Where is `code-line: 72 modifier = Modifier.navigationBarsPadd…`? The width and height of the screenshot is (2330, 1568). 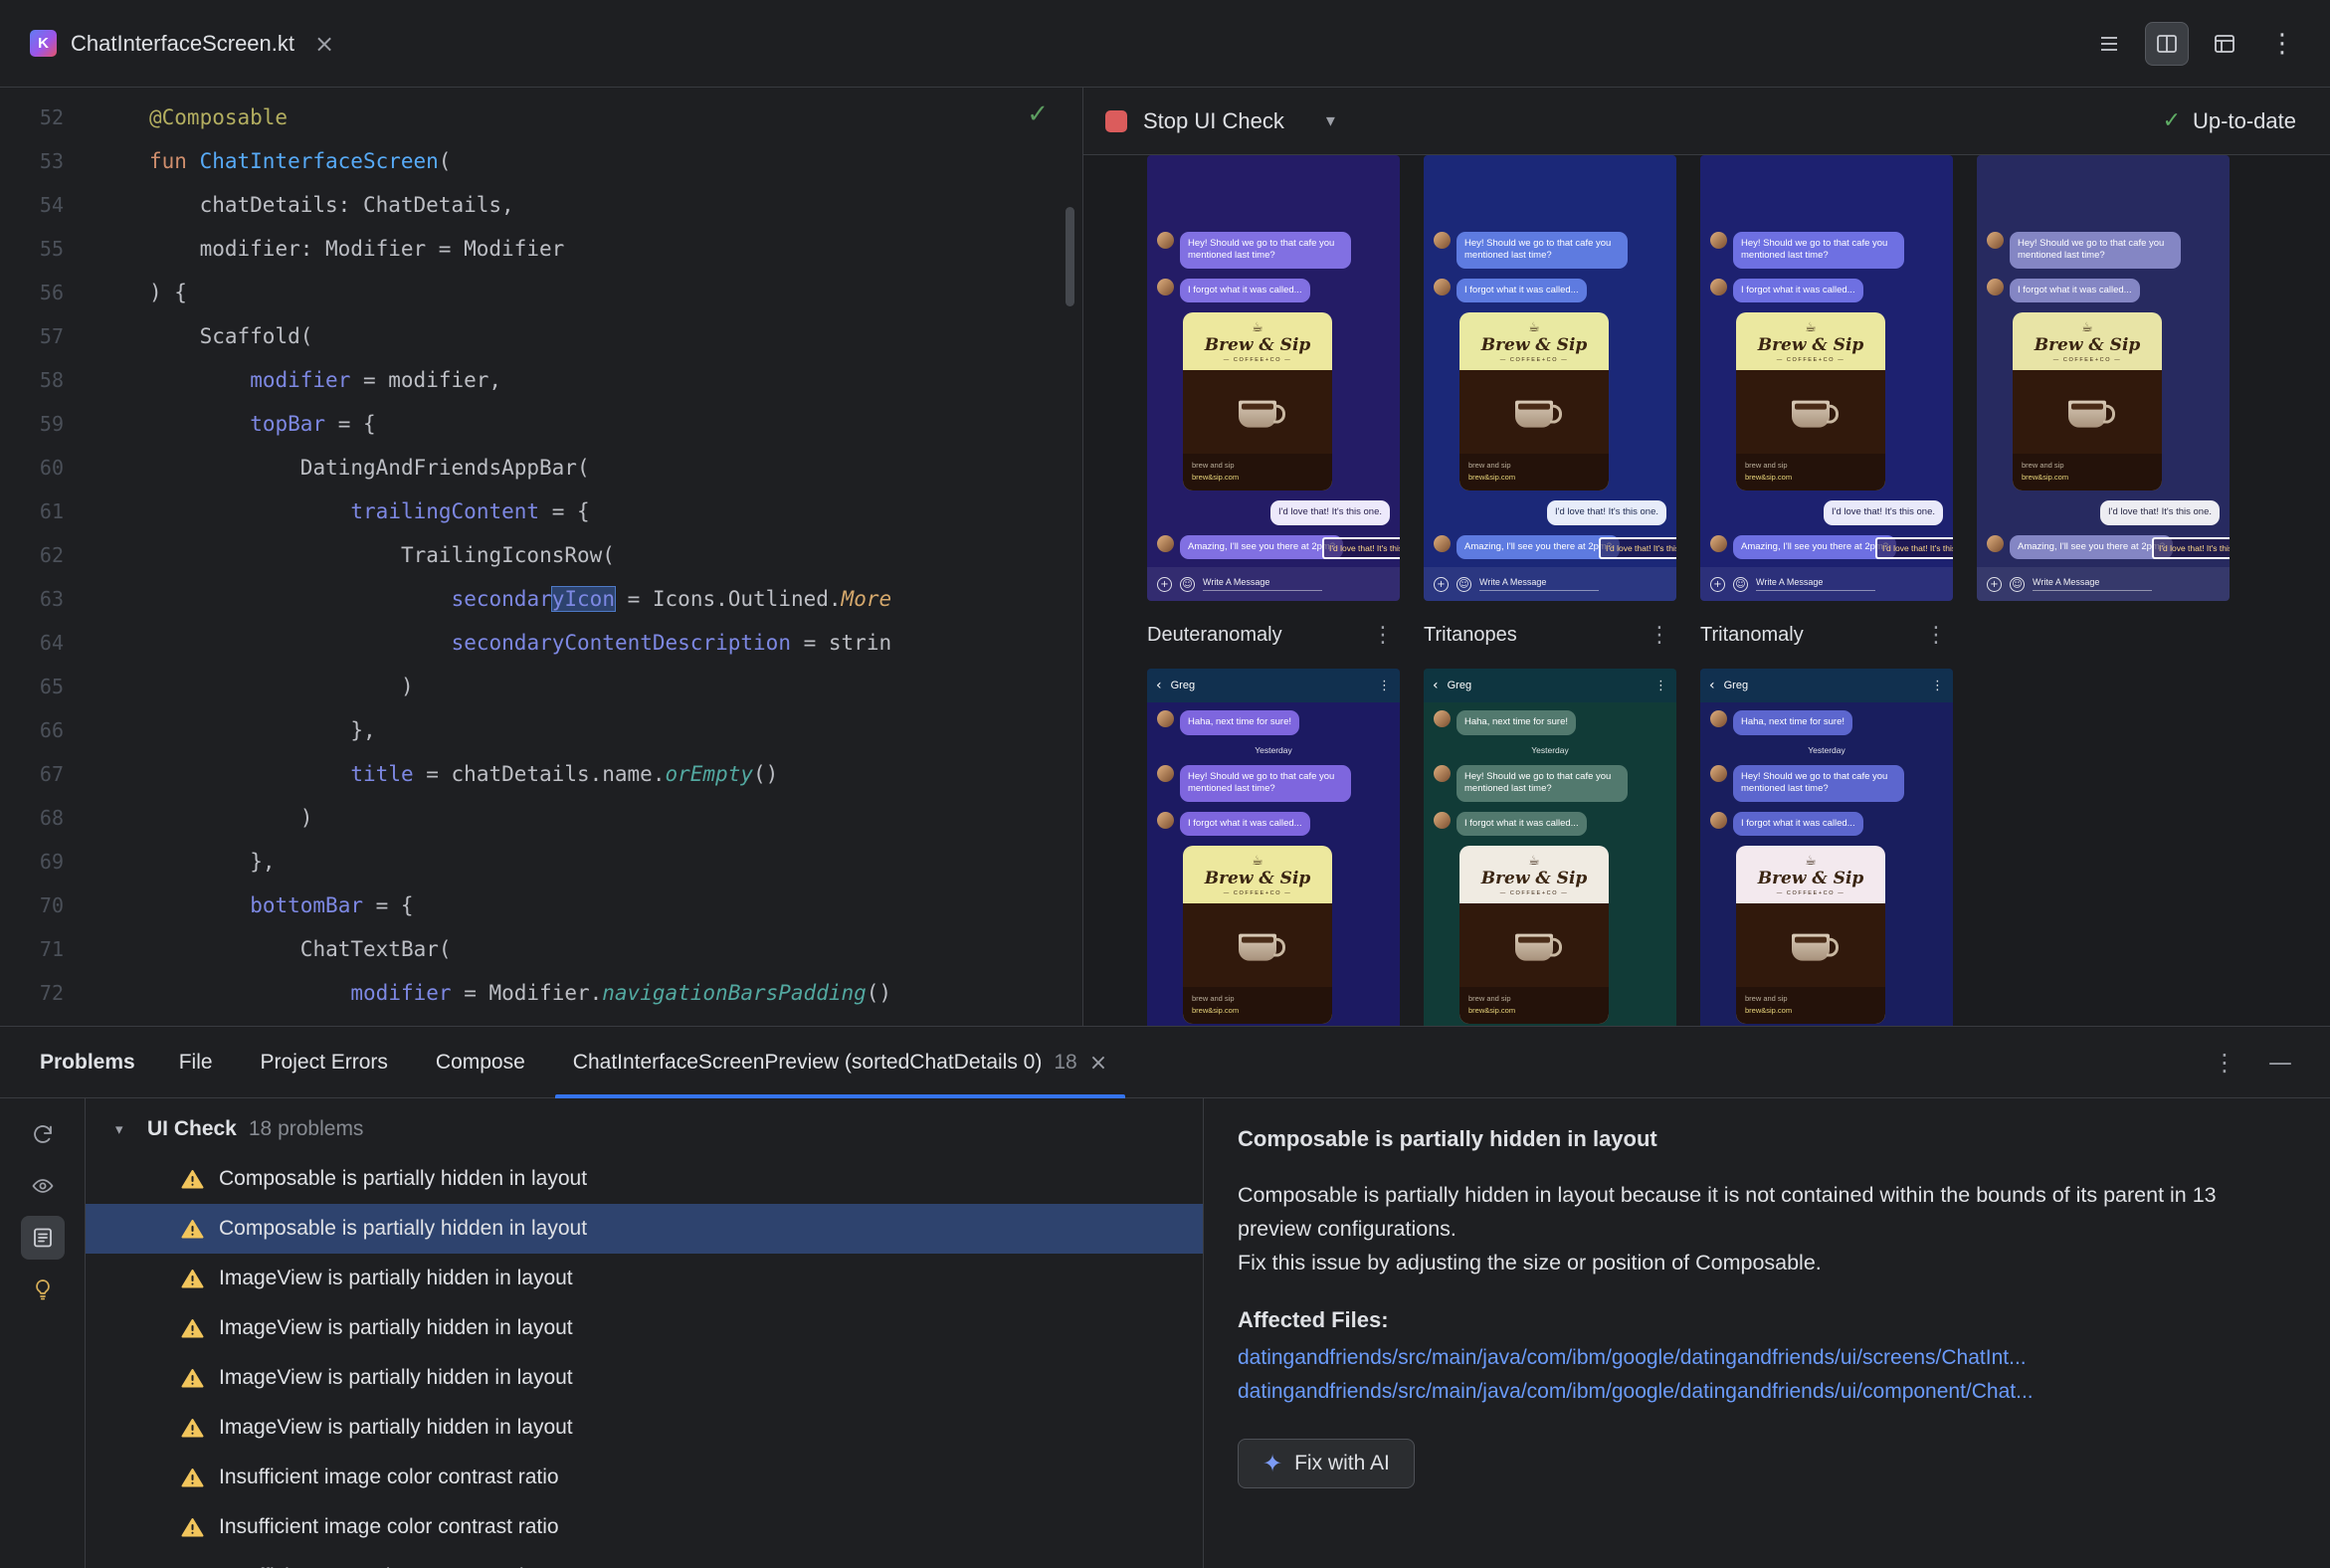
code-line: 72 modifier = Modifier.navigationBarsPadd… is located at coordinates (541, 993).